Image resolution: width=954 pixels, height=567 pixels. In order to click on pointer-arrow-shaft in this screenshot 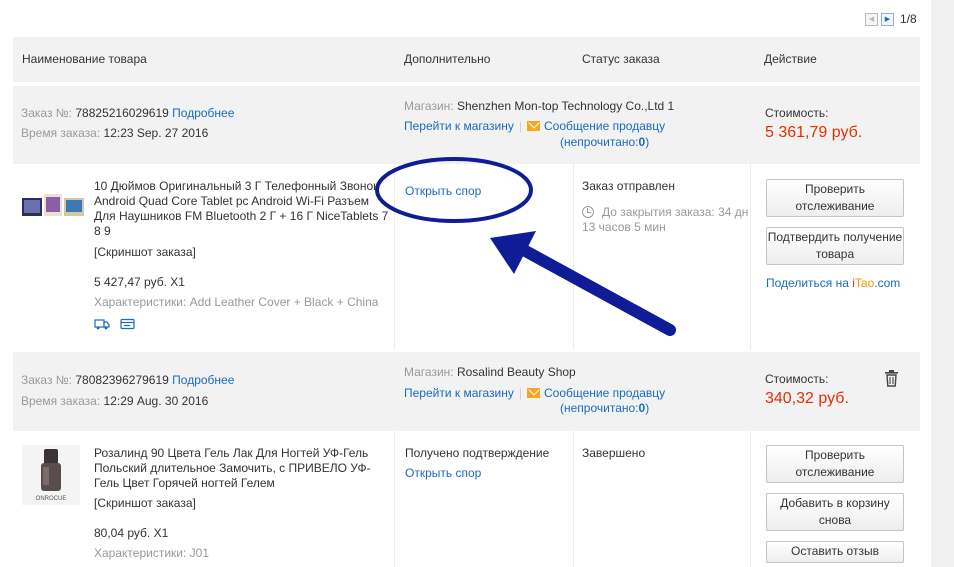, I will do `click(595, 289)`.